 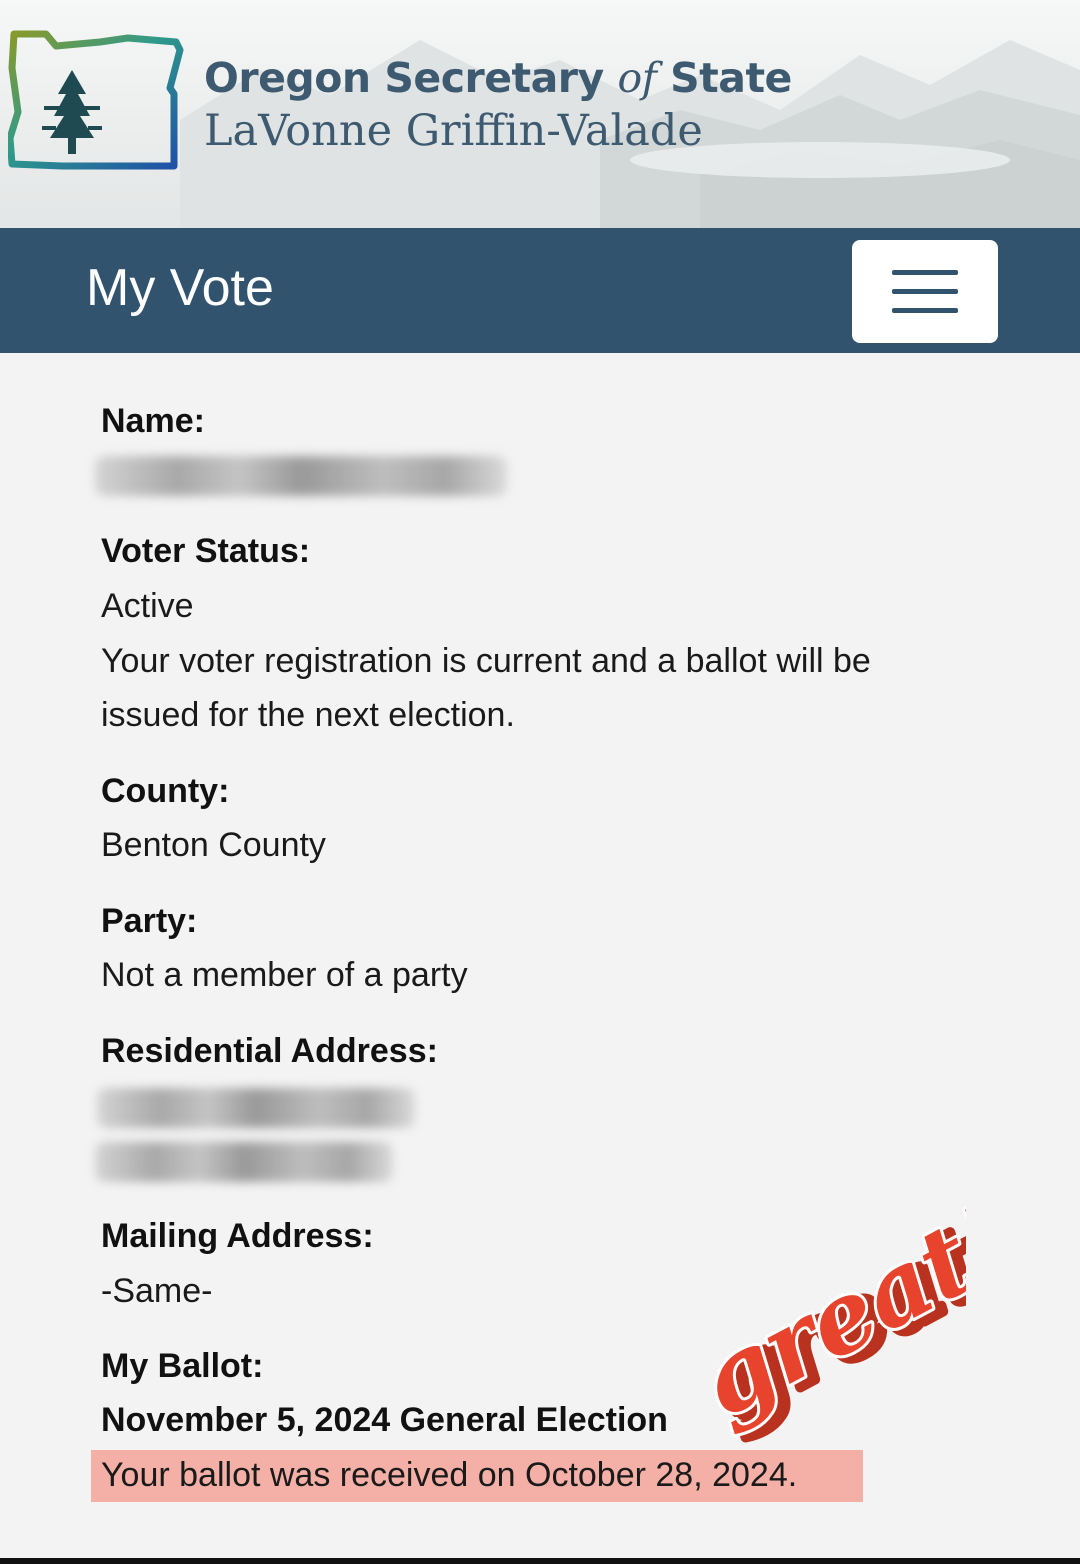 What do you see at coordinates (157, 1291) in the screenshot?
I see `mailing-address-value: -Same-` at bounding box center [157, 1291].